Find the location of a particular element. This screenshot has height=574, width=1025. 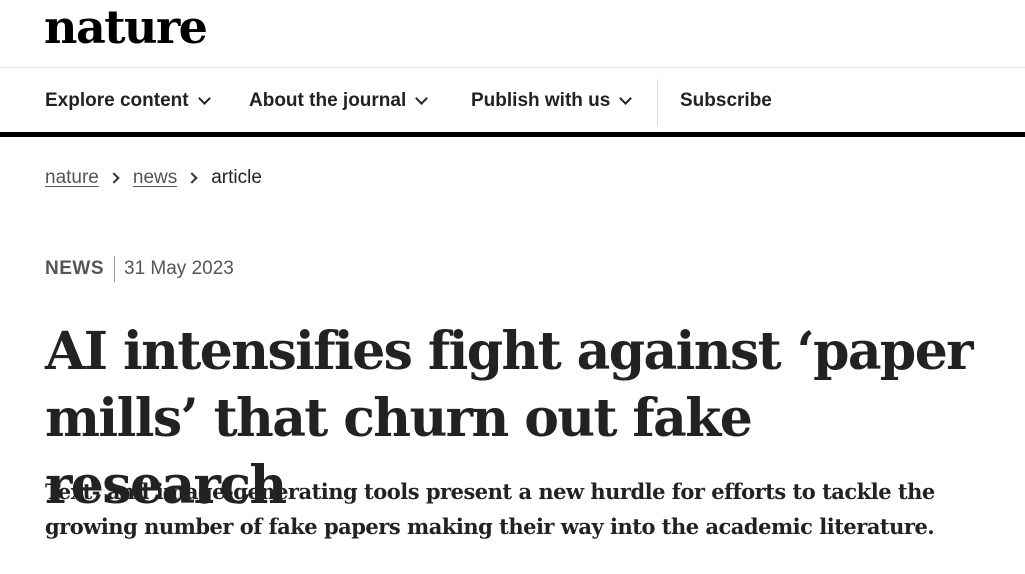

nav-publish-with-us-label: Publish with us is located at coordinates (541, 100).